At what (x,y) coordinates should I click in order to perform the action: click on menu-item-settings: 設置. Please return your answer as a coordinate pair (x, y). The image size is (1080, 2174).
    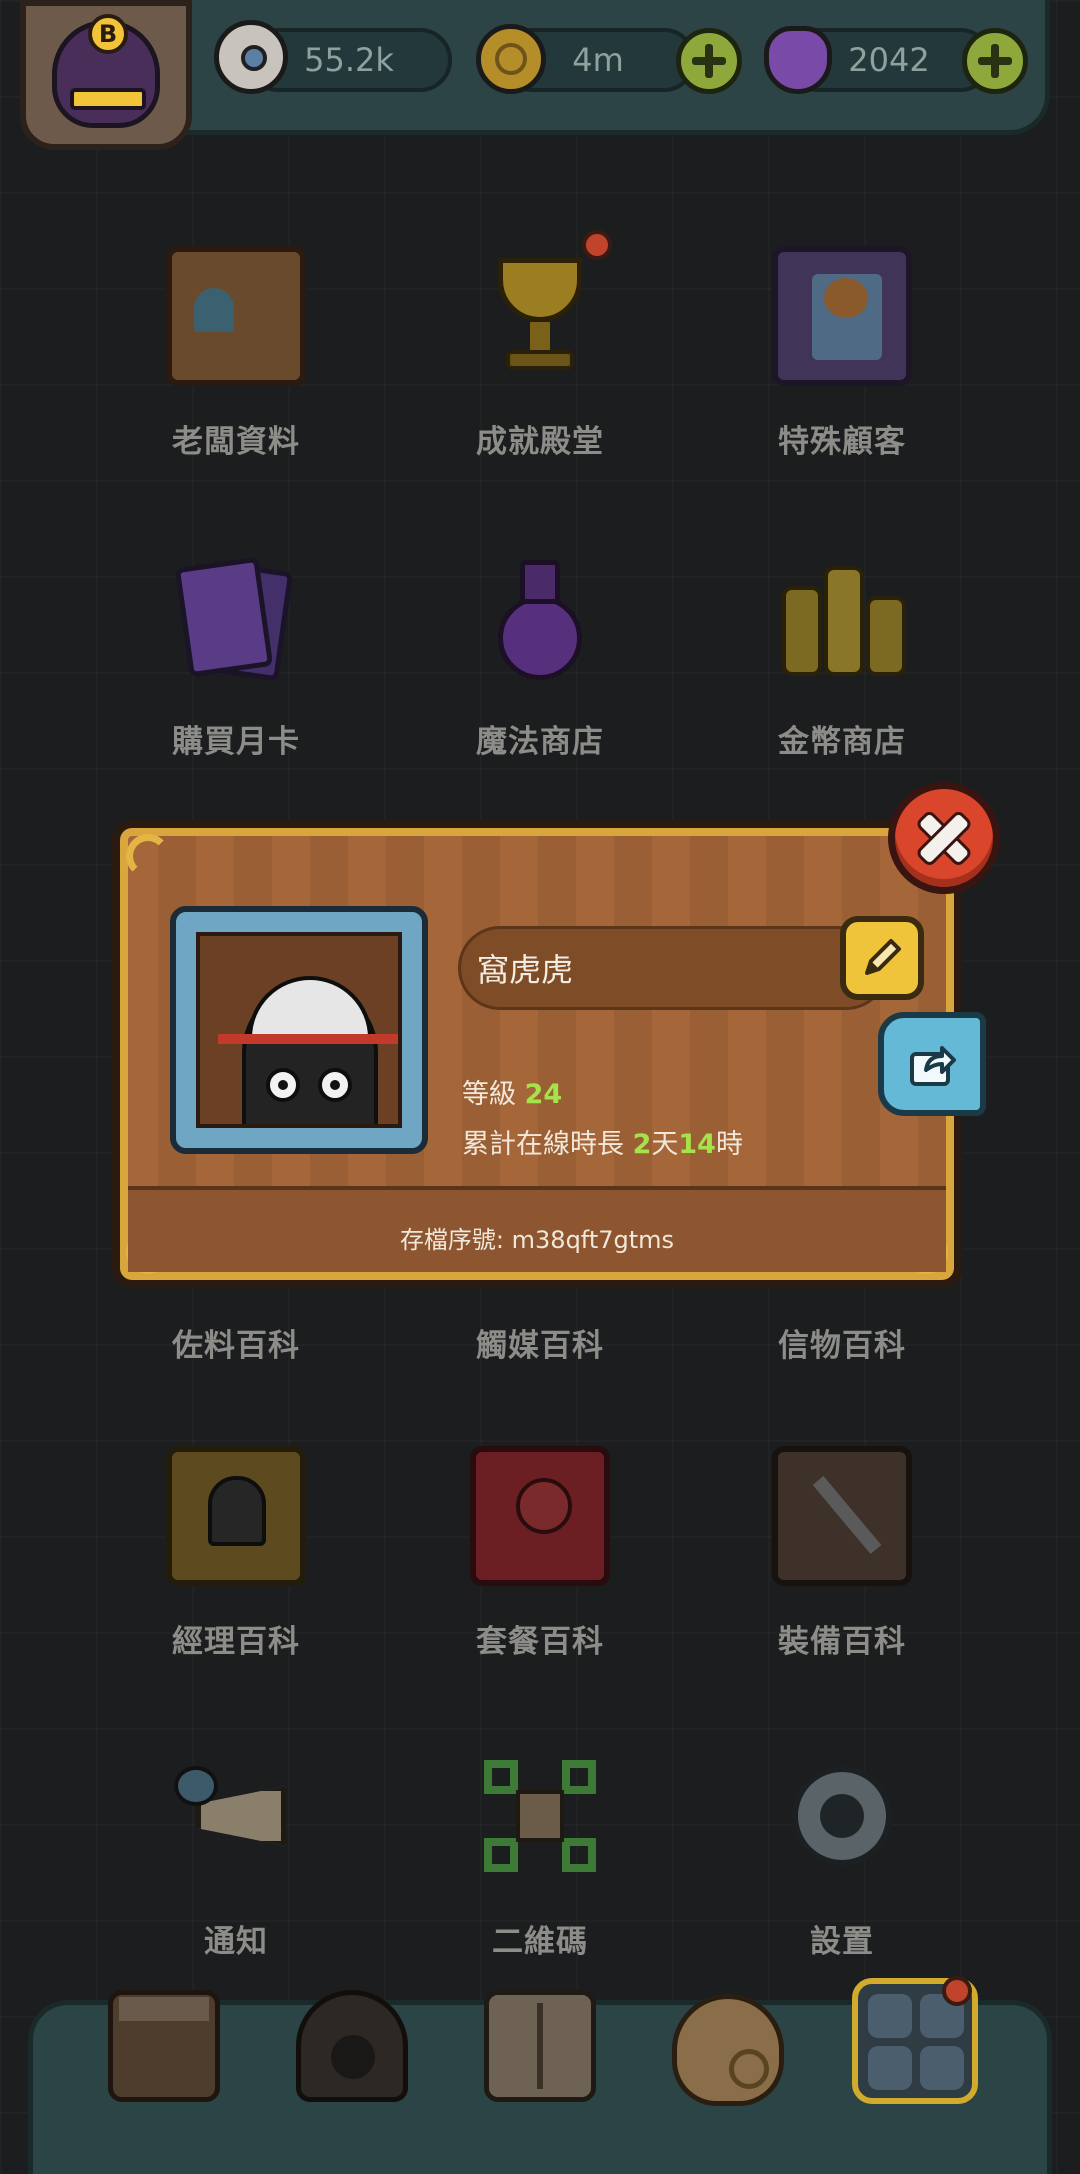
    Looking at the image, I should click on (842, 1861).